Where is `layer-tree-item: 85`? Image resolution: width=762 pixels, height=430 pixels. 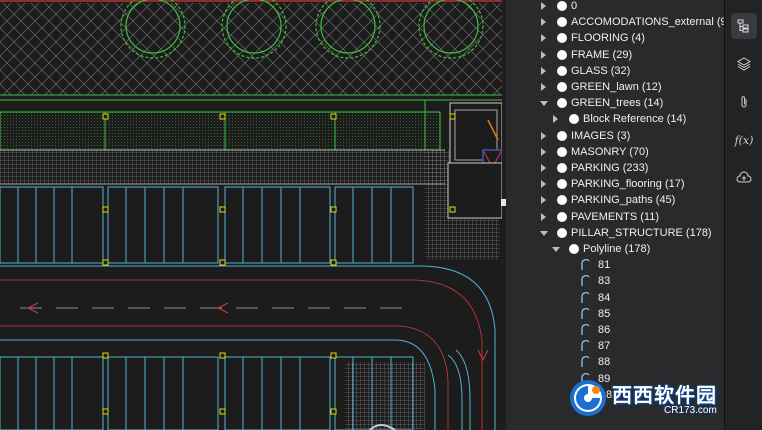
layer-tree-item: 85 is located at coordinates (615, 314).